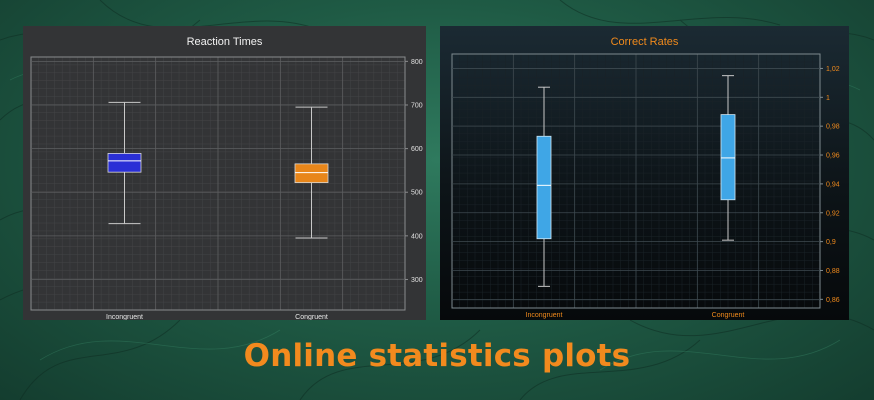 This screenshot has width=874, height=400. What do you see at coordinates (831, 242) in the screenshot?
I see `y-tick-label: 0,9` at bounding box center [831, 242].